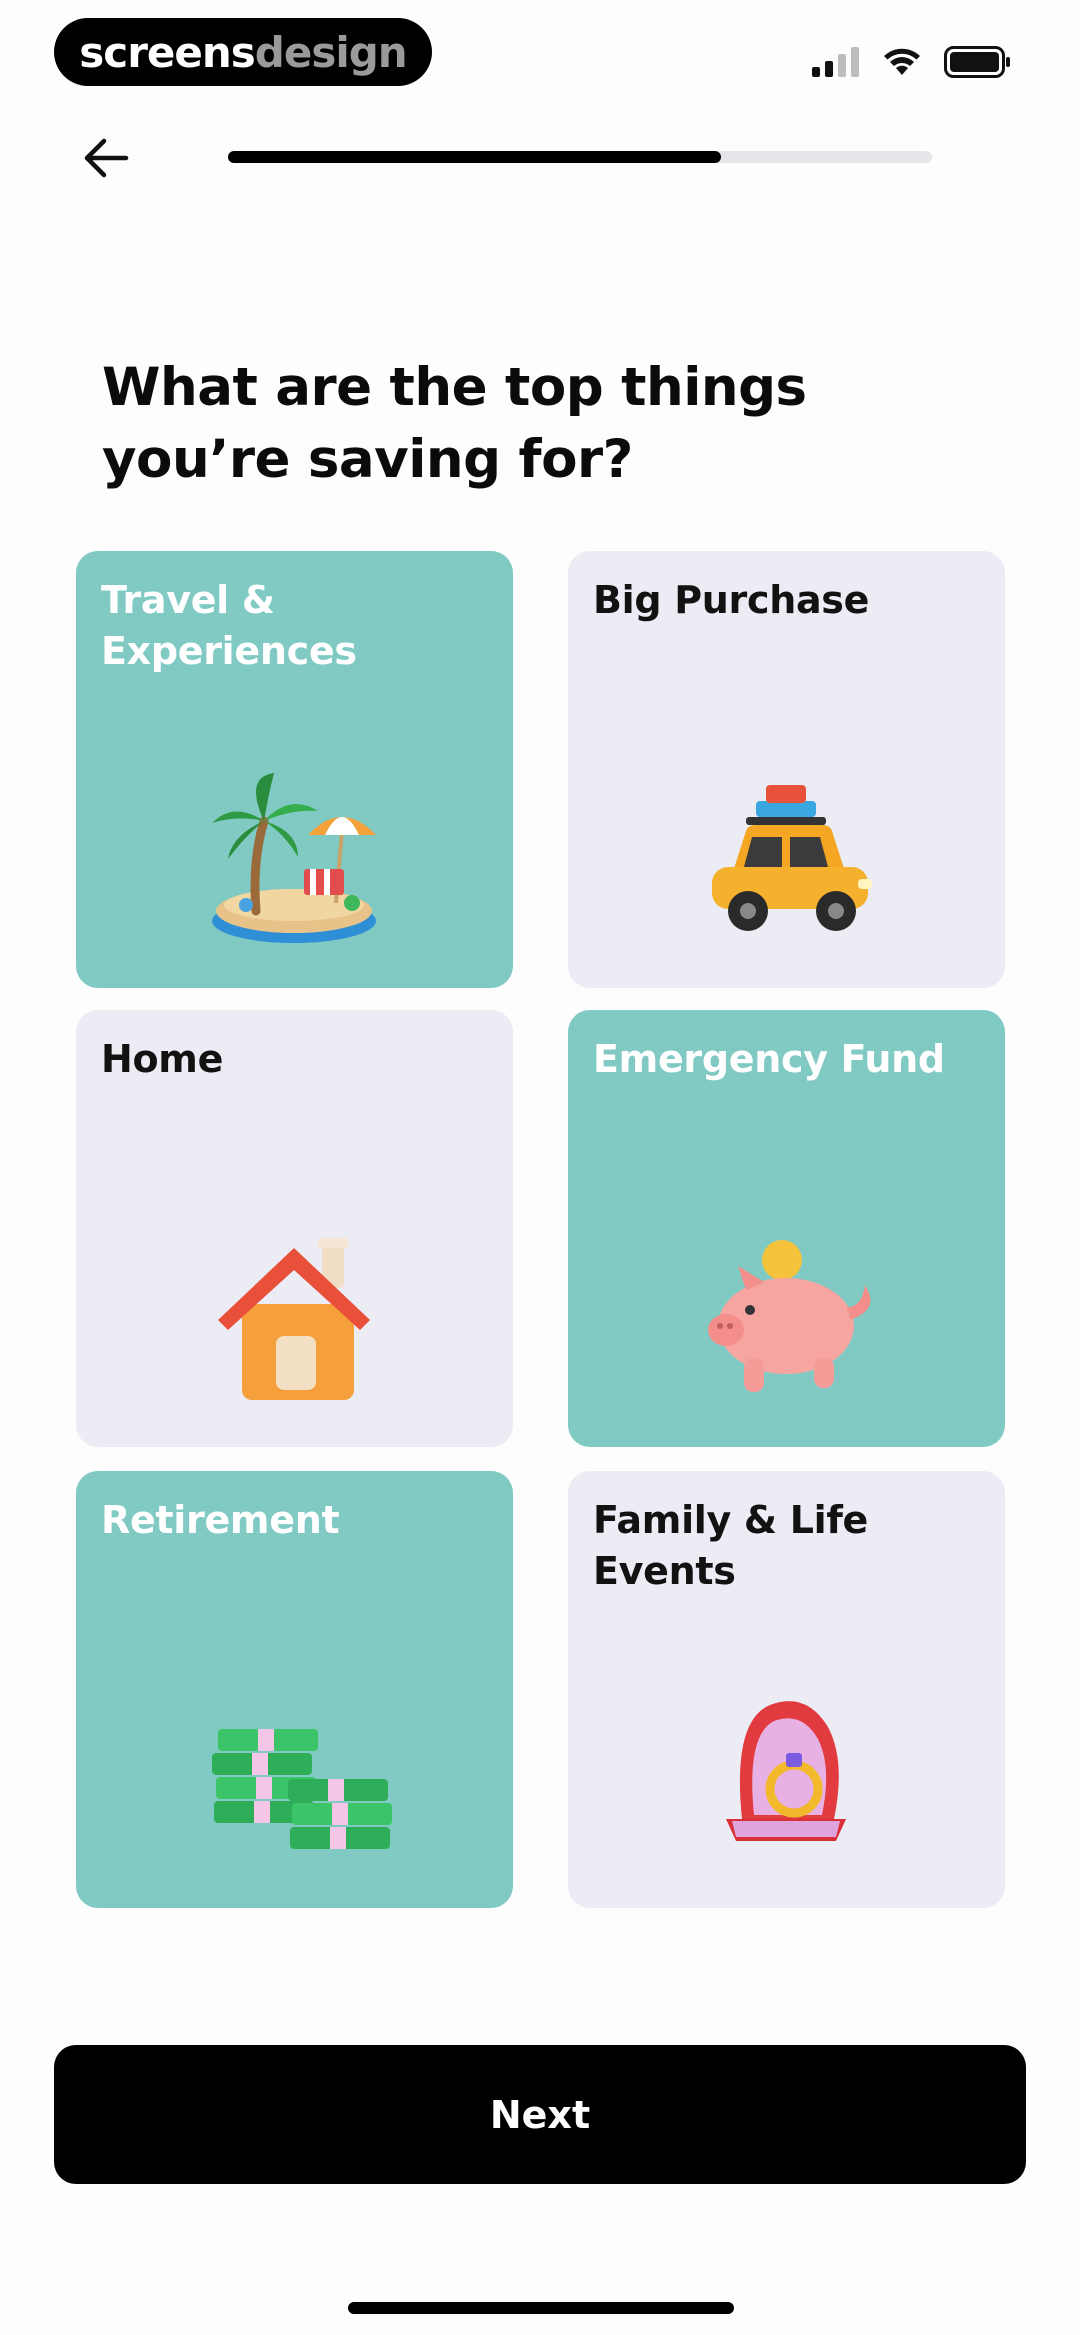 This screenshot has height=2335, width=1080. I want to click on status-icons, so click(912, 62).